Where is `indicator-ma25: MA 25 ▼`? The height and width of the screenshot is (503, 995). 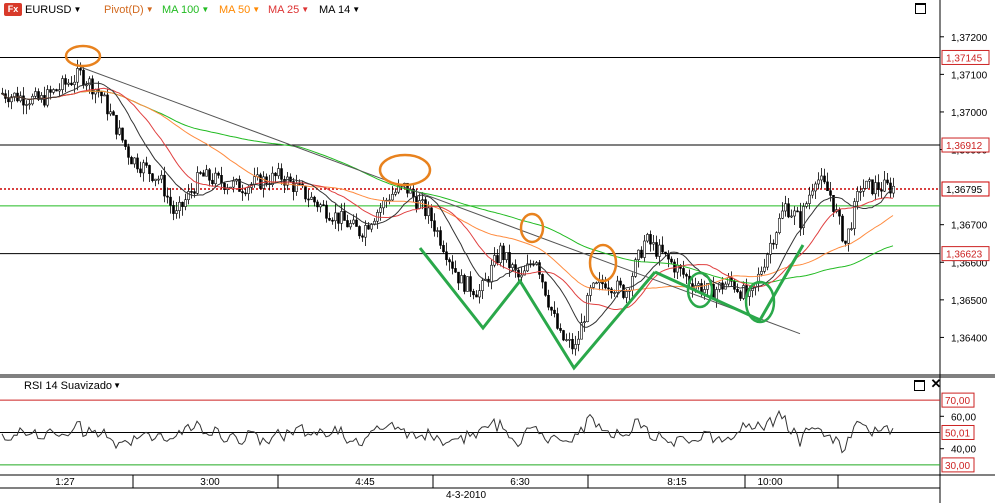 indicator-ma25: MA 25 ▼ is located at coordinates (288, 10).